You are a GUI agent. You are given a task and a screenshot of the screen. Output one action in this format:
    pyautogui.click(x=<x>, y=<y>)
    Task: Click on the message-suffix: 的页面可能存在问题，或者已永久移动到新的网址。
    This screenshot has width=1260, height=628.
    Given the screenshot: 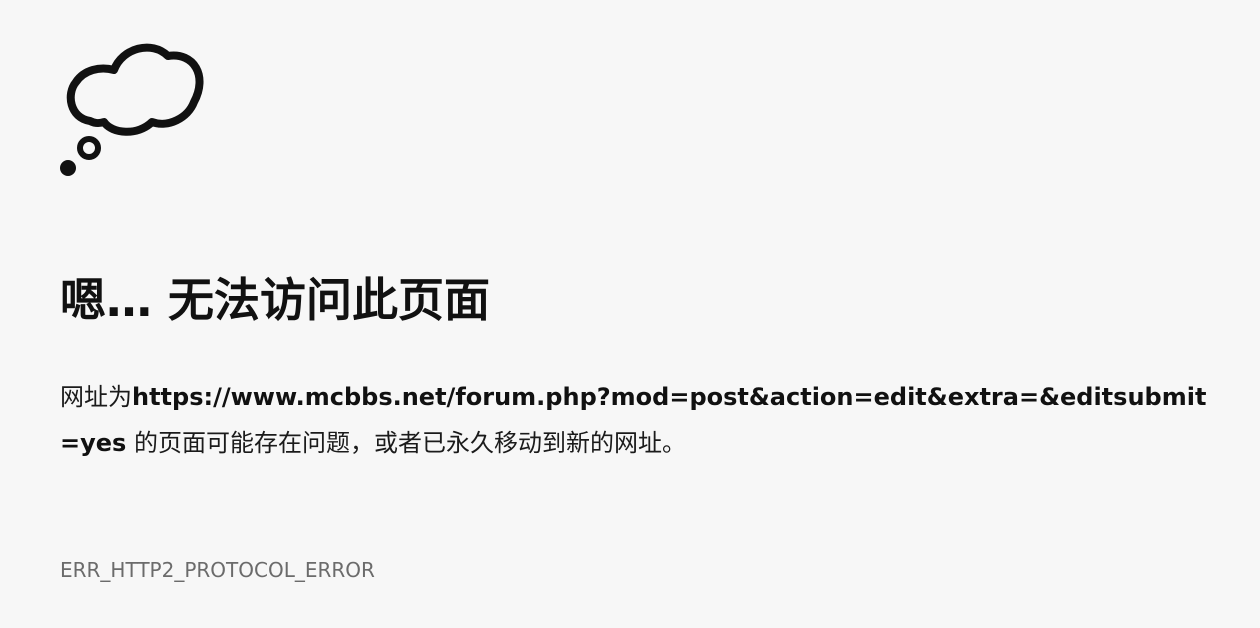 What is the action you would take?
    pyautogui.click(x=406, y=443)
    